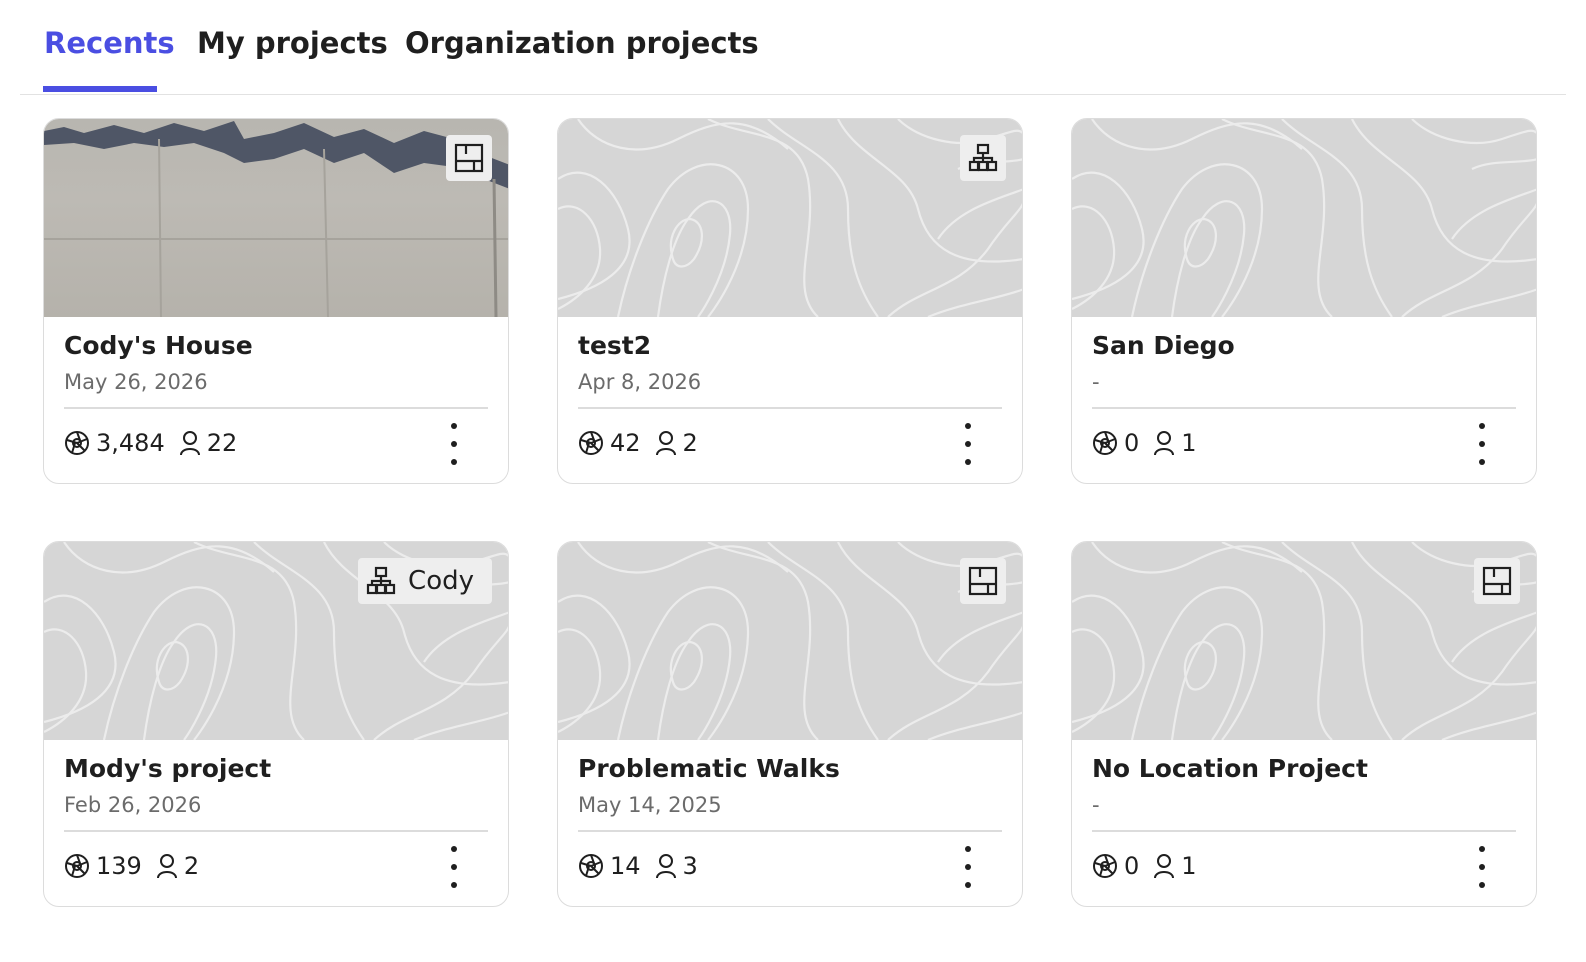  I want to click on project-card: Cody's House May 26, 2026 3,484 22, so click(276, 301).